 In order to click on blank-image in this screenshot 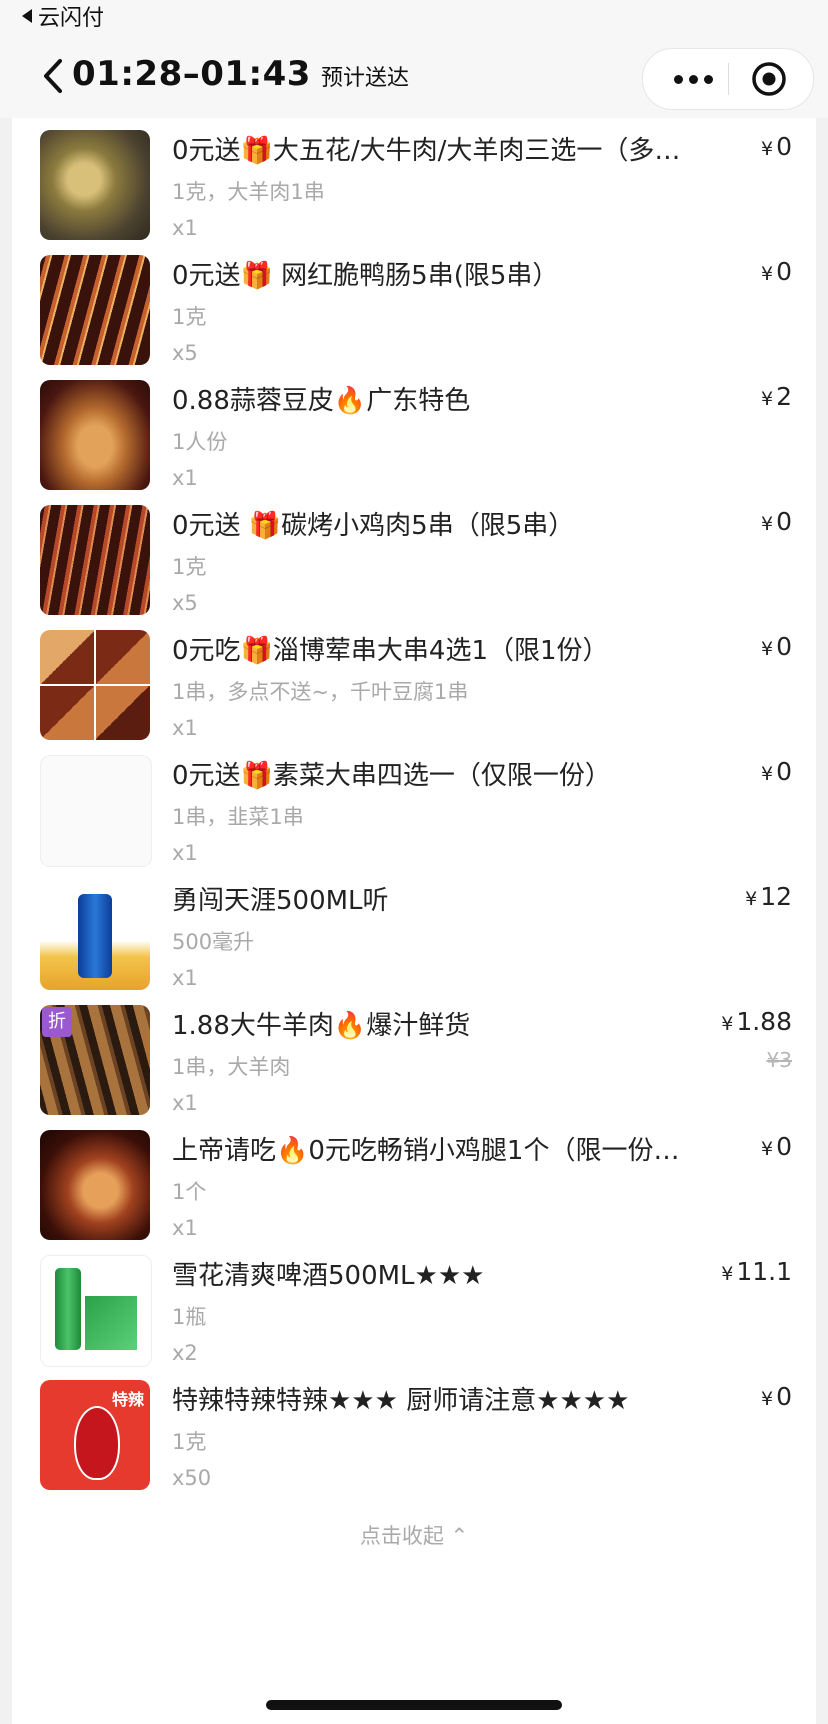, I will do `click(96, 811)`.